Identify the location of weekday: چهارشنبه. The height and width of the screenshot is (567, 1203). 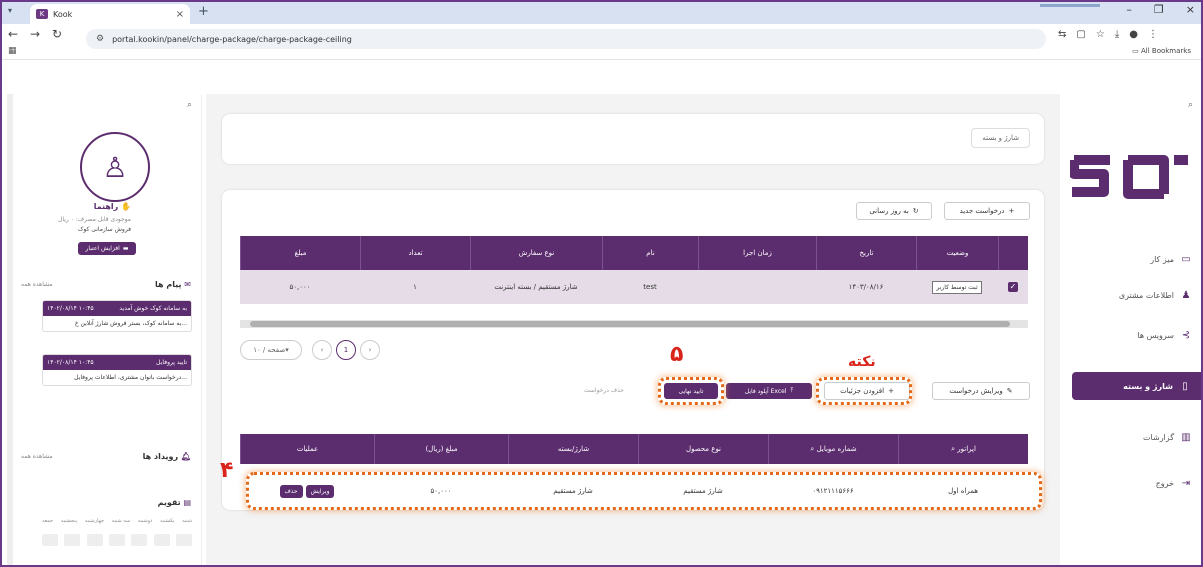
(94, 521).